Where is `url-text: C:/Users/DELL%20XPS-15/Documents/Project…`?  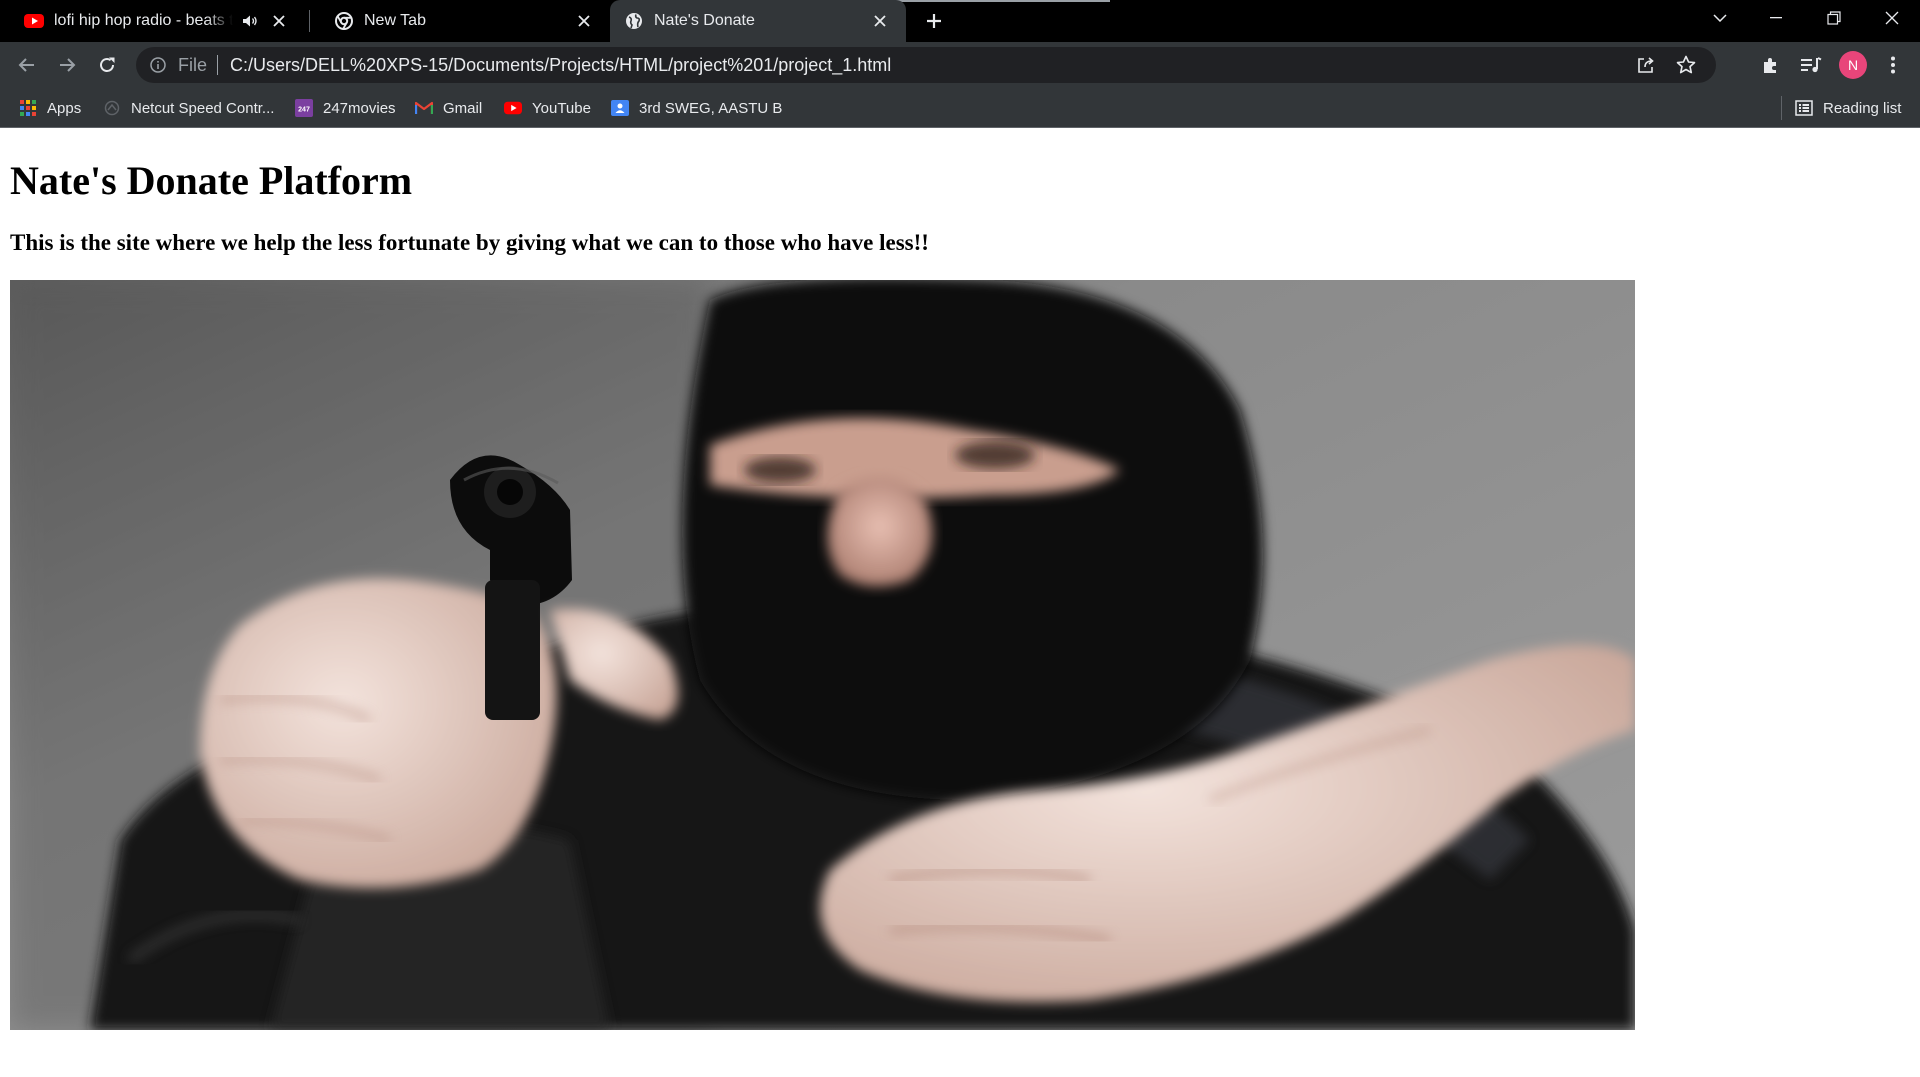
url-text: C:/Users/DELL%20XPS-15/Documents/Project… is located at coordinates (560, 65).